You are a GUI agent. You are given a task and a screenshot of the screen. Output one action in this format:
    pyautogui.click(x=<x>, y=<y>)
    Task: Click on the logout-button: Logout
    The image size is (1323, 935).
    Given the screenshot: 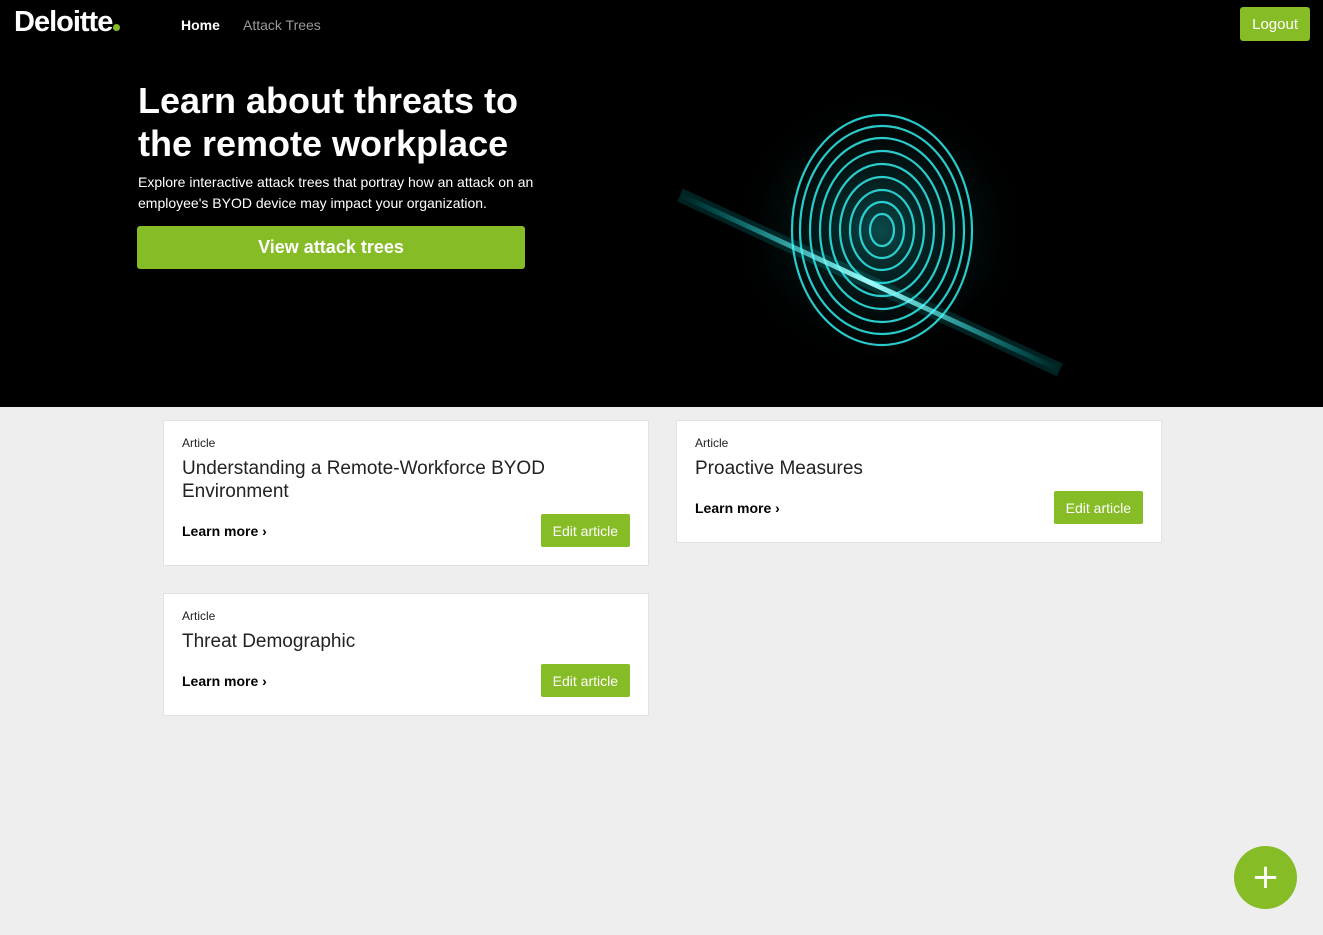 What is the action you would take?
    pyautogui.click(x=1275, y=24)
    